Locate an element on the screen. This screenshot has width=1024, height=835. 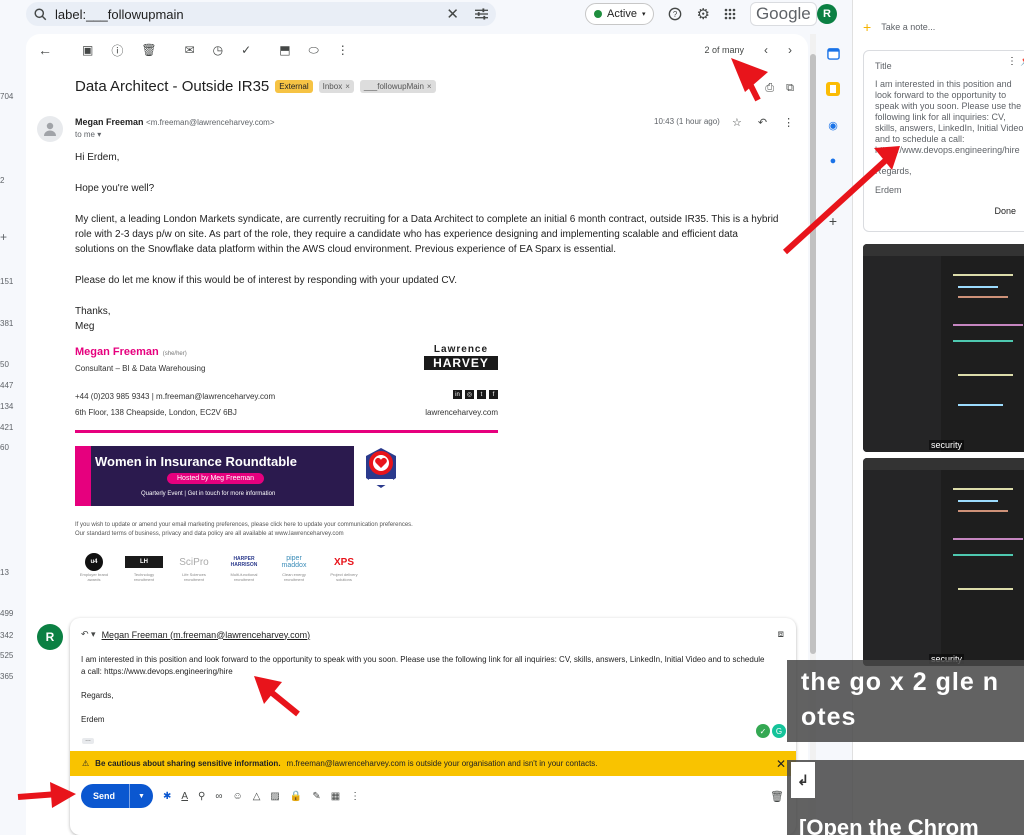
send-options-icon: ▼ is located at coordinates (141, 796).